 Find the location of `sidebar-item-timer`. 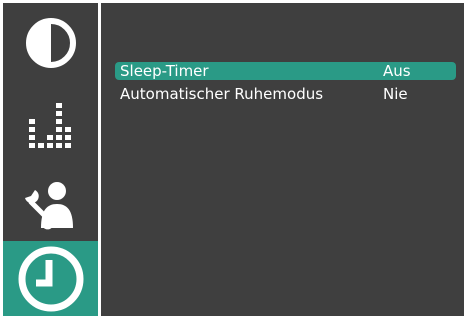

sidebar-item-timer is located at coordinates (50, 278).